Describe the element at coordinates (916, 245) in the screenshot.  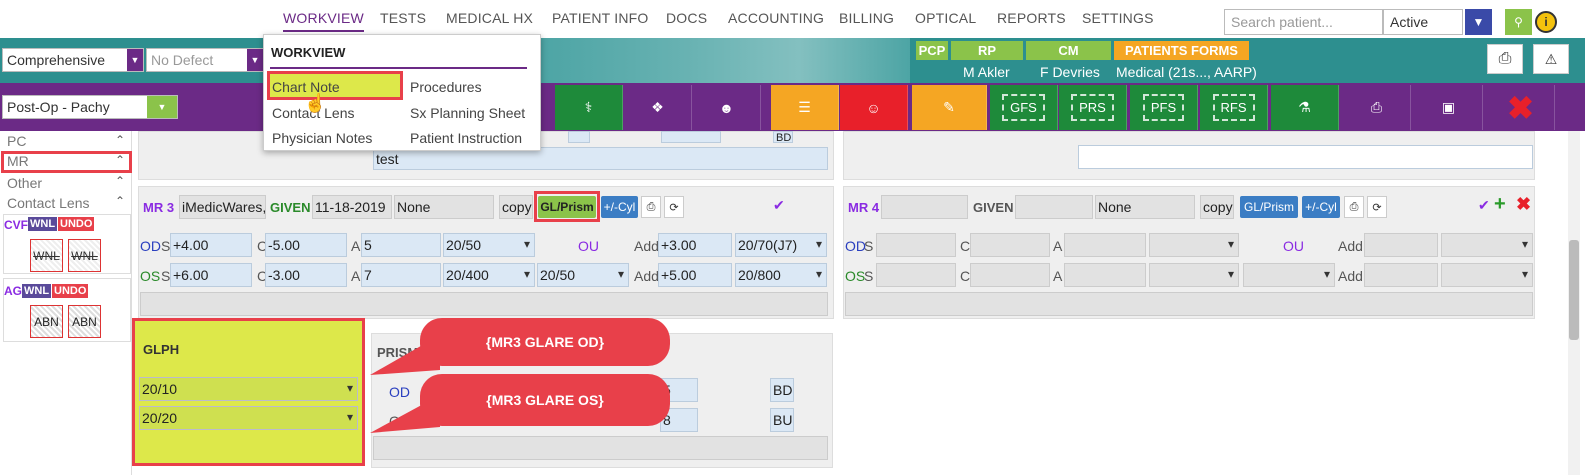
I see `mr4-od-sphere` at that location.